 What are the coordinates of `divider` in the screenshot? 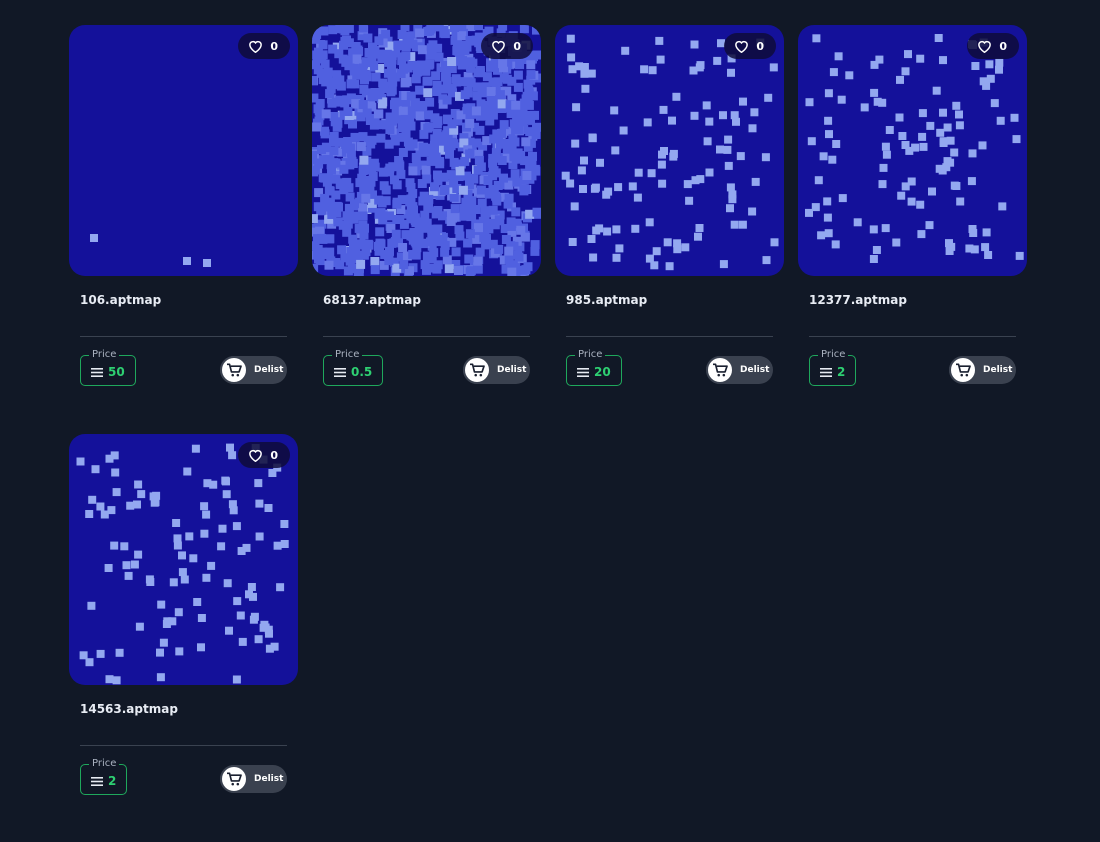 It's located at (912, 336).